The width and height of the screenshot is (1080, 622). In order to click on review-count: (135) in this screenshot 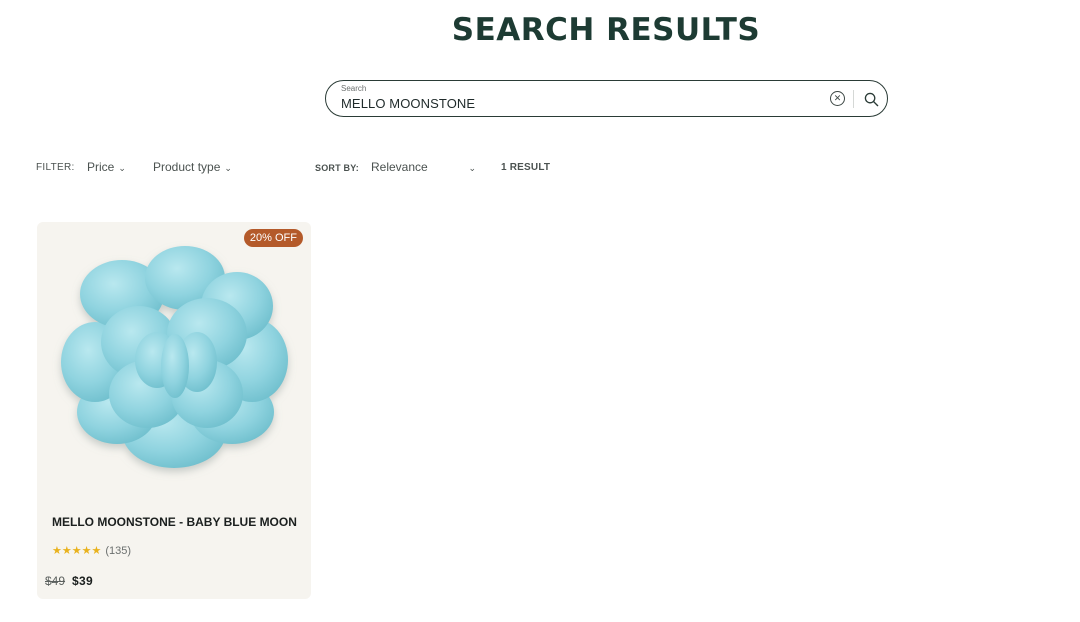, I will do `click(118, 550)`.